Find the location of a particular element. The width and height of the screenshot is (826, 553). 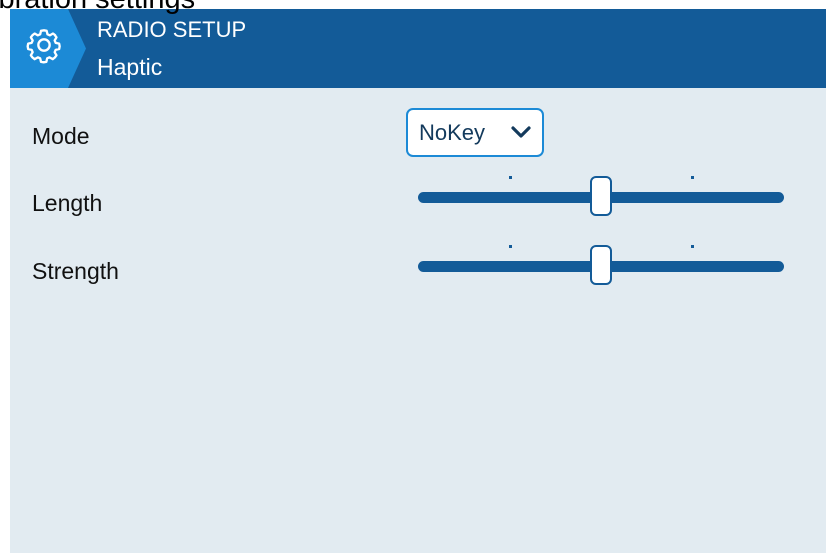

mode-label: Mode is located at coordinates (61, 136).